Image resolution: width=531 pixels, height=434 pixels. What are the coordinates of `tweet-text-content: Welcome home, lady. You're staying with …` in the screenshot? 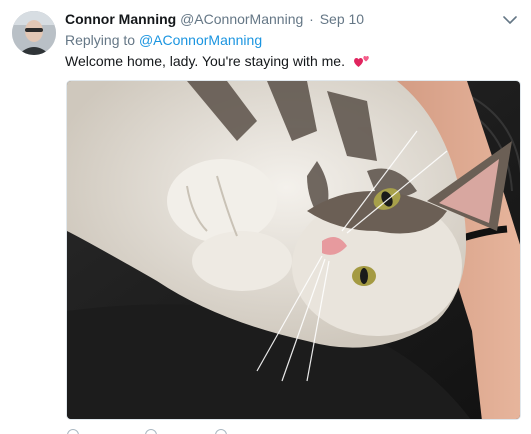 It's located at (205, 61).